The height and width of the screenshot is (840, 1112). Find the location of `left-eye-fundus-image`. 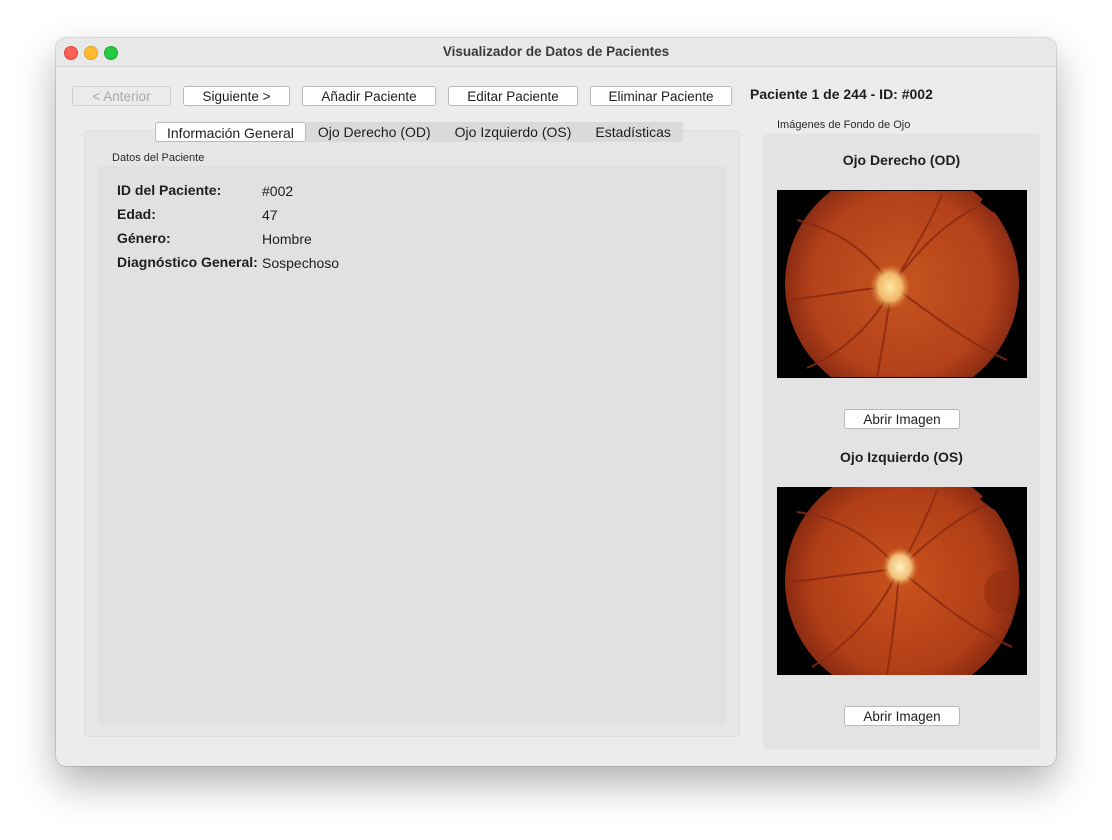

left-eye-fundus-image is located at coordinates (902, 581).